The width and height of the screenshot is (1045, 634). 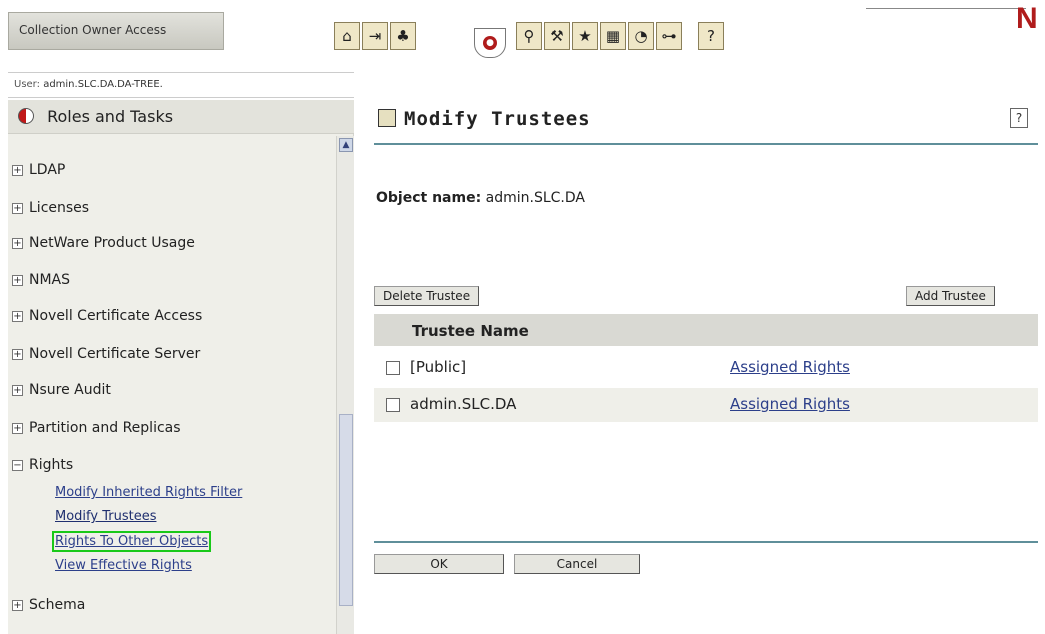 What do you see at coordinates (57, 605) in the screenshot?
I see `sidebar-item-label: Schema` at bounding box center [57, 605].